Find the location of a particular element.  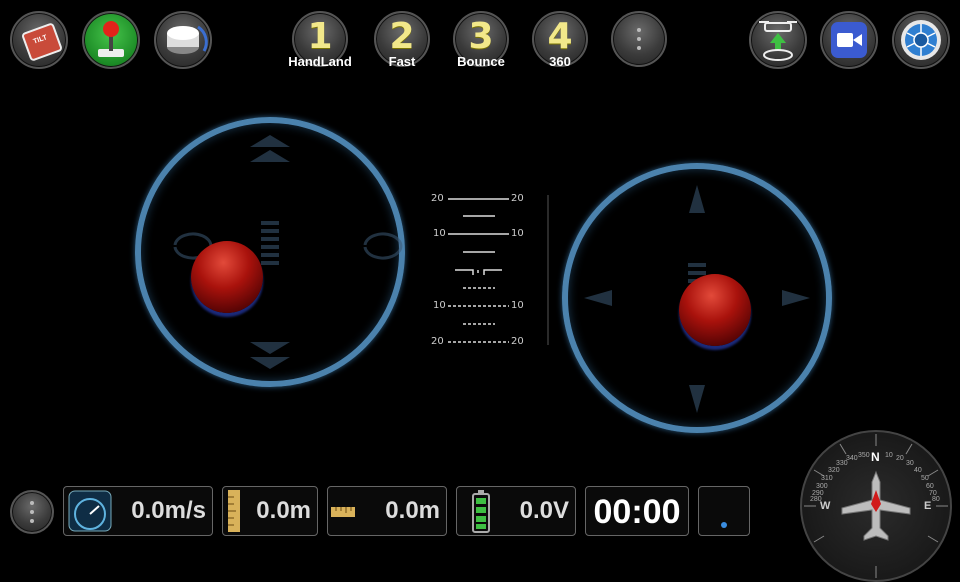

timer-value: 00:00 is located at coordinates (637, 512).